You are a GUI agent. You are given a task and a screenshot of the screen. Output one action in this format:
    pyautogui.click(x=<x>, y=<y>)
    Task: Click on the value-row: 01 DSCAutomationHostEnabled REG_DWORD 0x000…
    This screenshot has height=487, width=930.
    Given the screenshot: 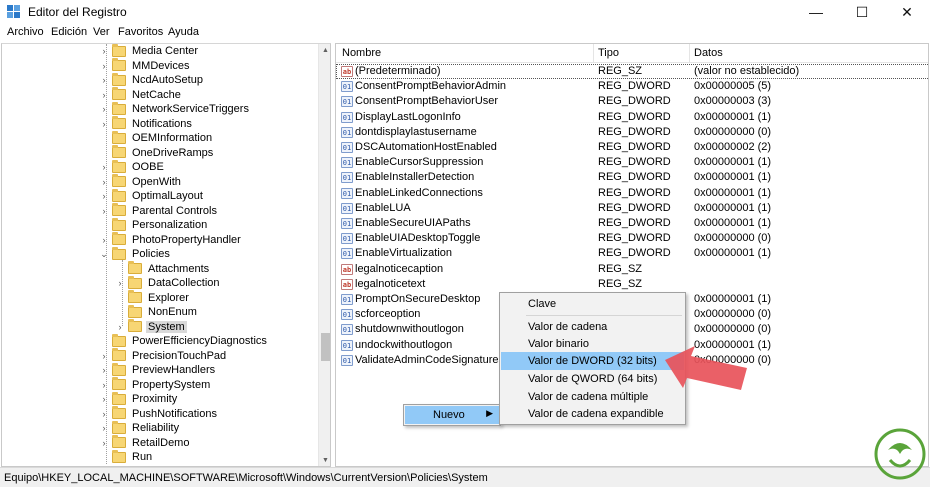 What is the action you would take?
    pyautogui.click(x=632, y=147)
    